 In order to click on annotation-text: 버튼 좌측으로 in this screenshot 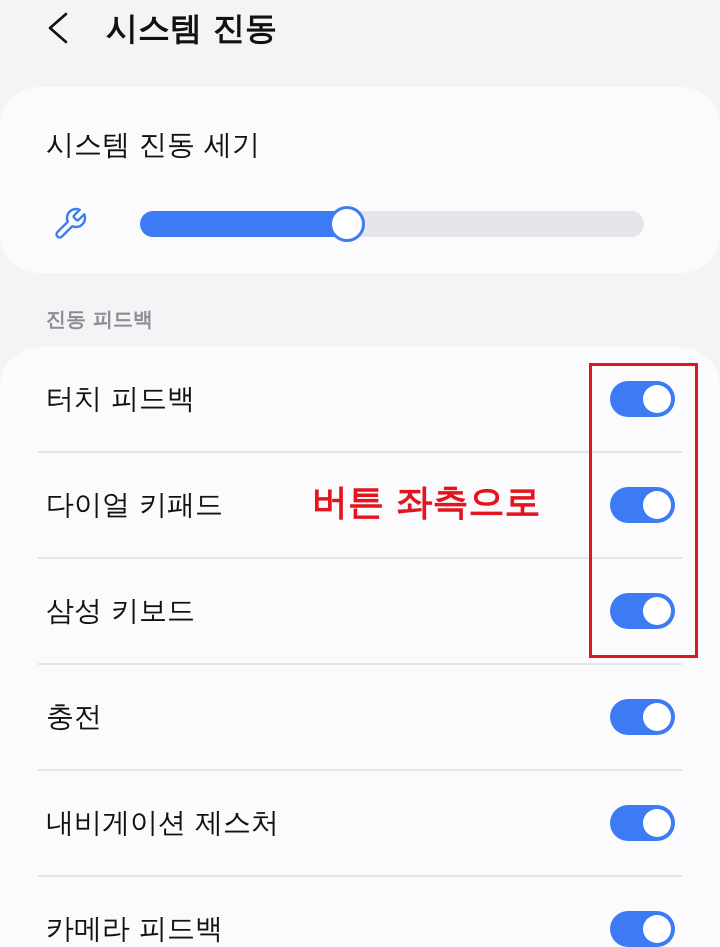, I will do `click(426, 503)`.